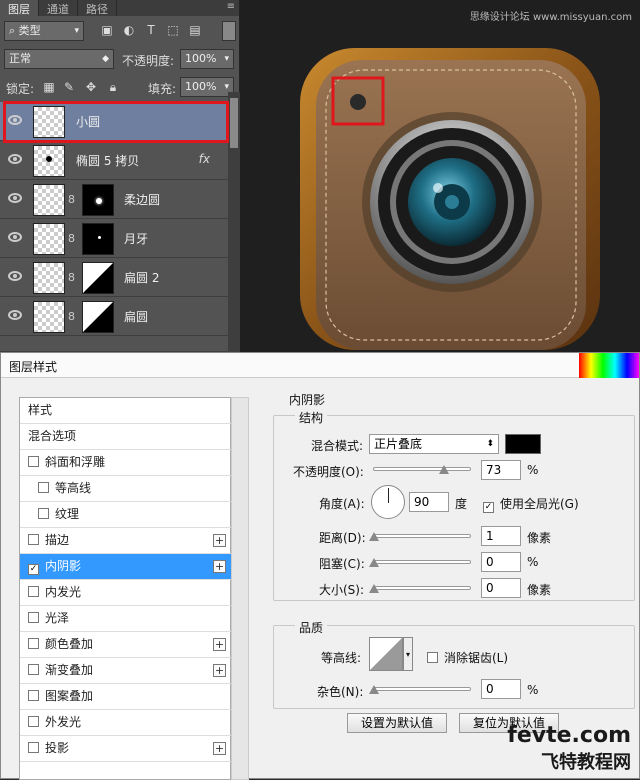 Image resolution: width=640 pixels, height=780 pixels. What do you see at coordinates (126, 437) in the screenshot?
I see `style-item-blending-options: 混合选项` at bounding box center [126, 437].